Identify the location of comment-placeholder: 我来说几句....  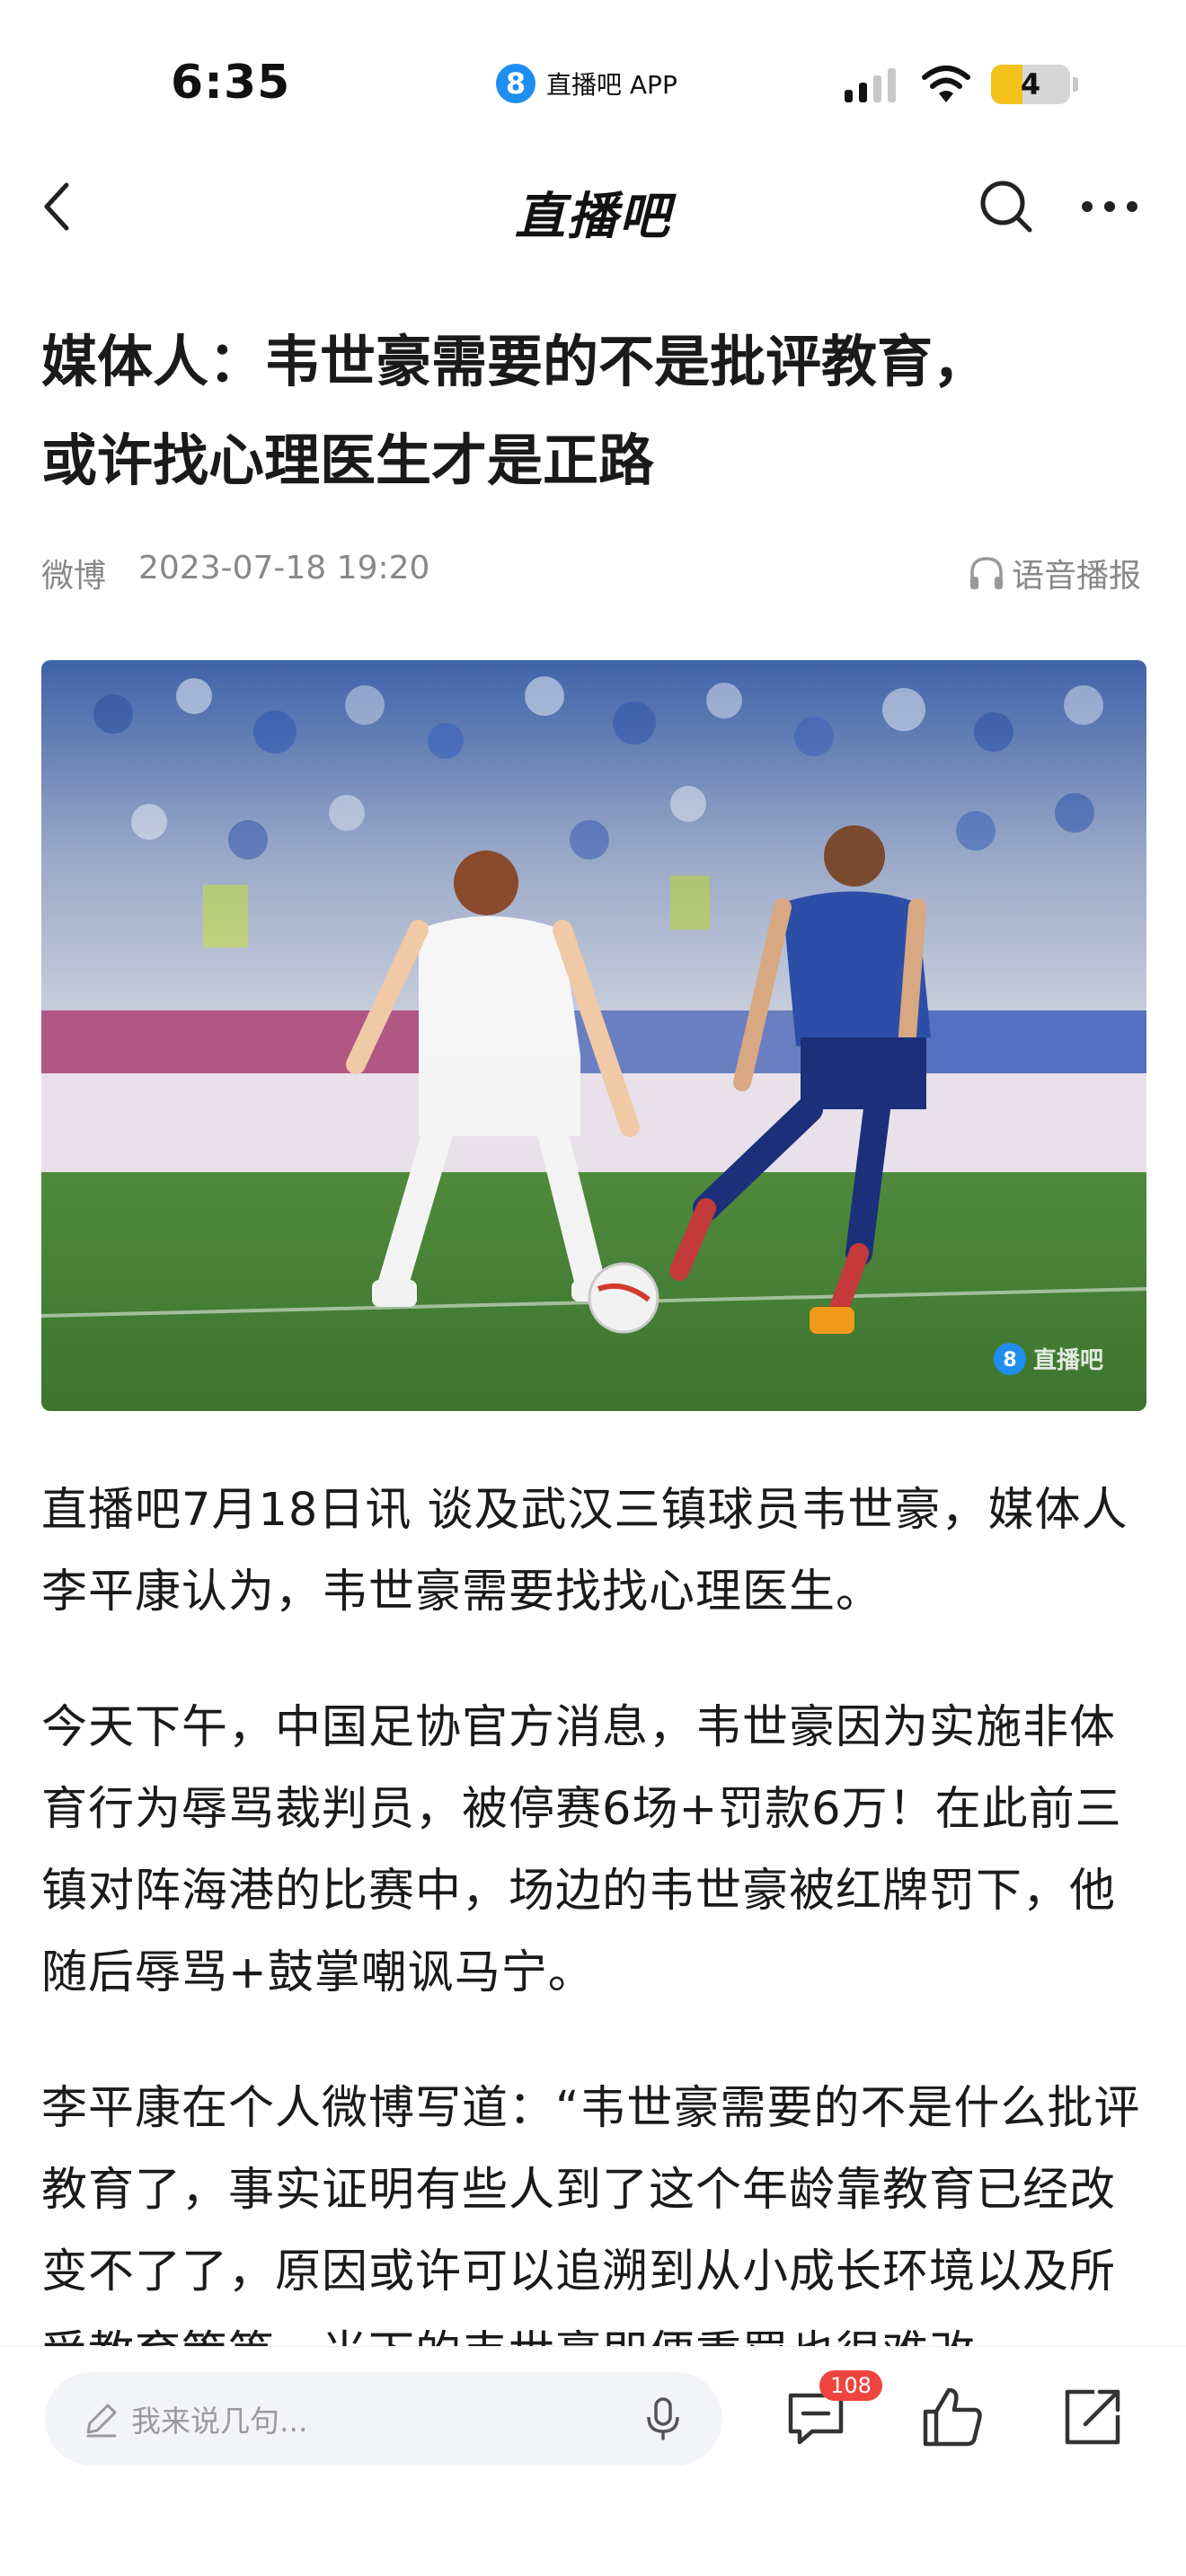
(219, 2421).